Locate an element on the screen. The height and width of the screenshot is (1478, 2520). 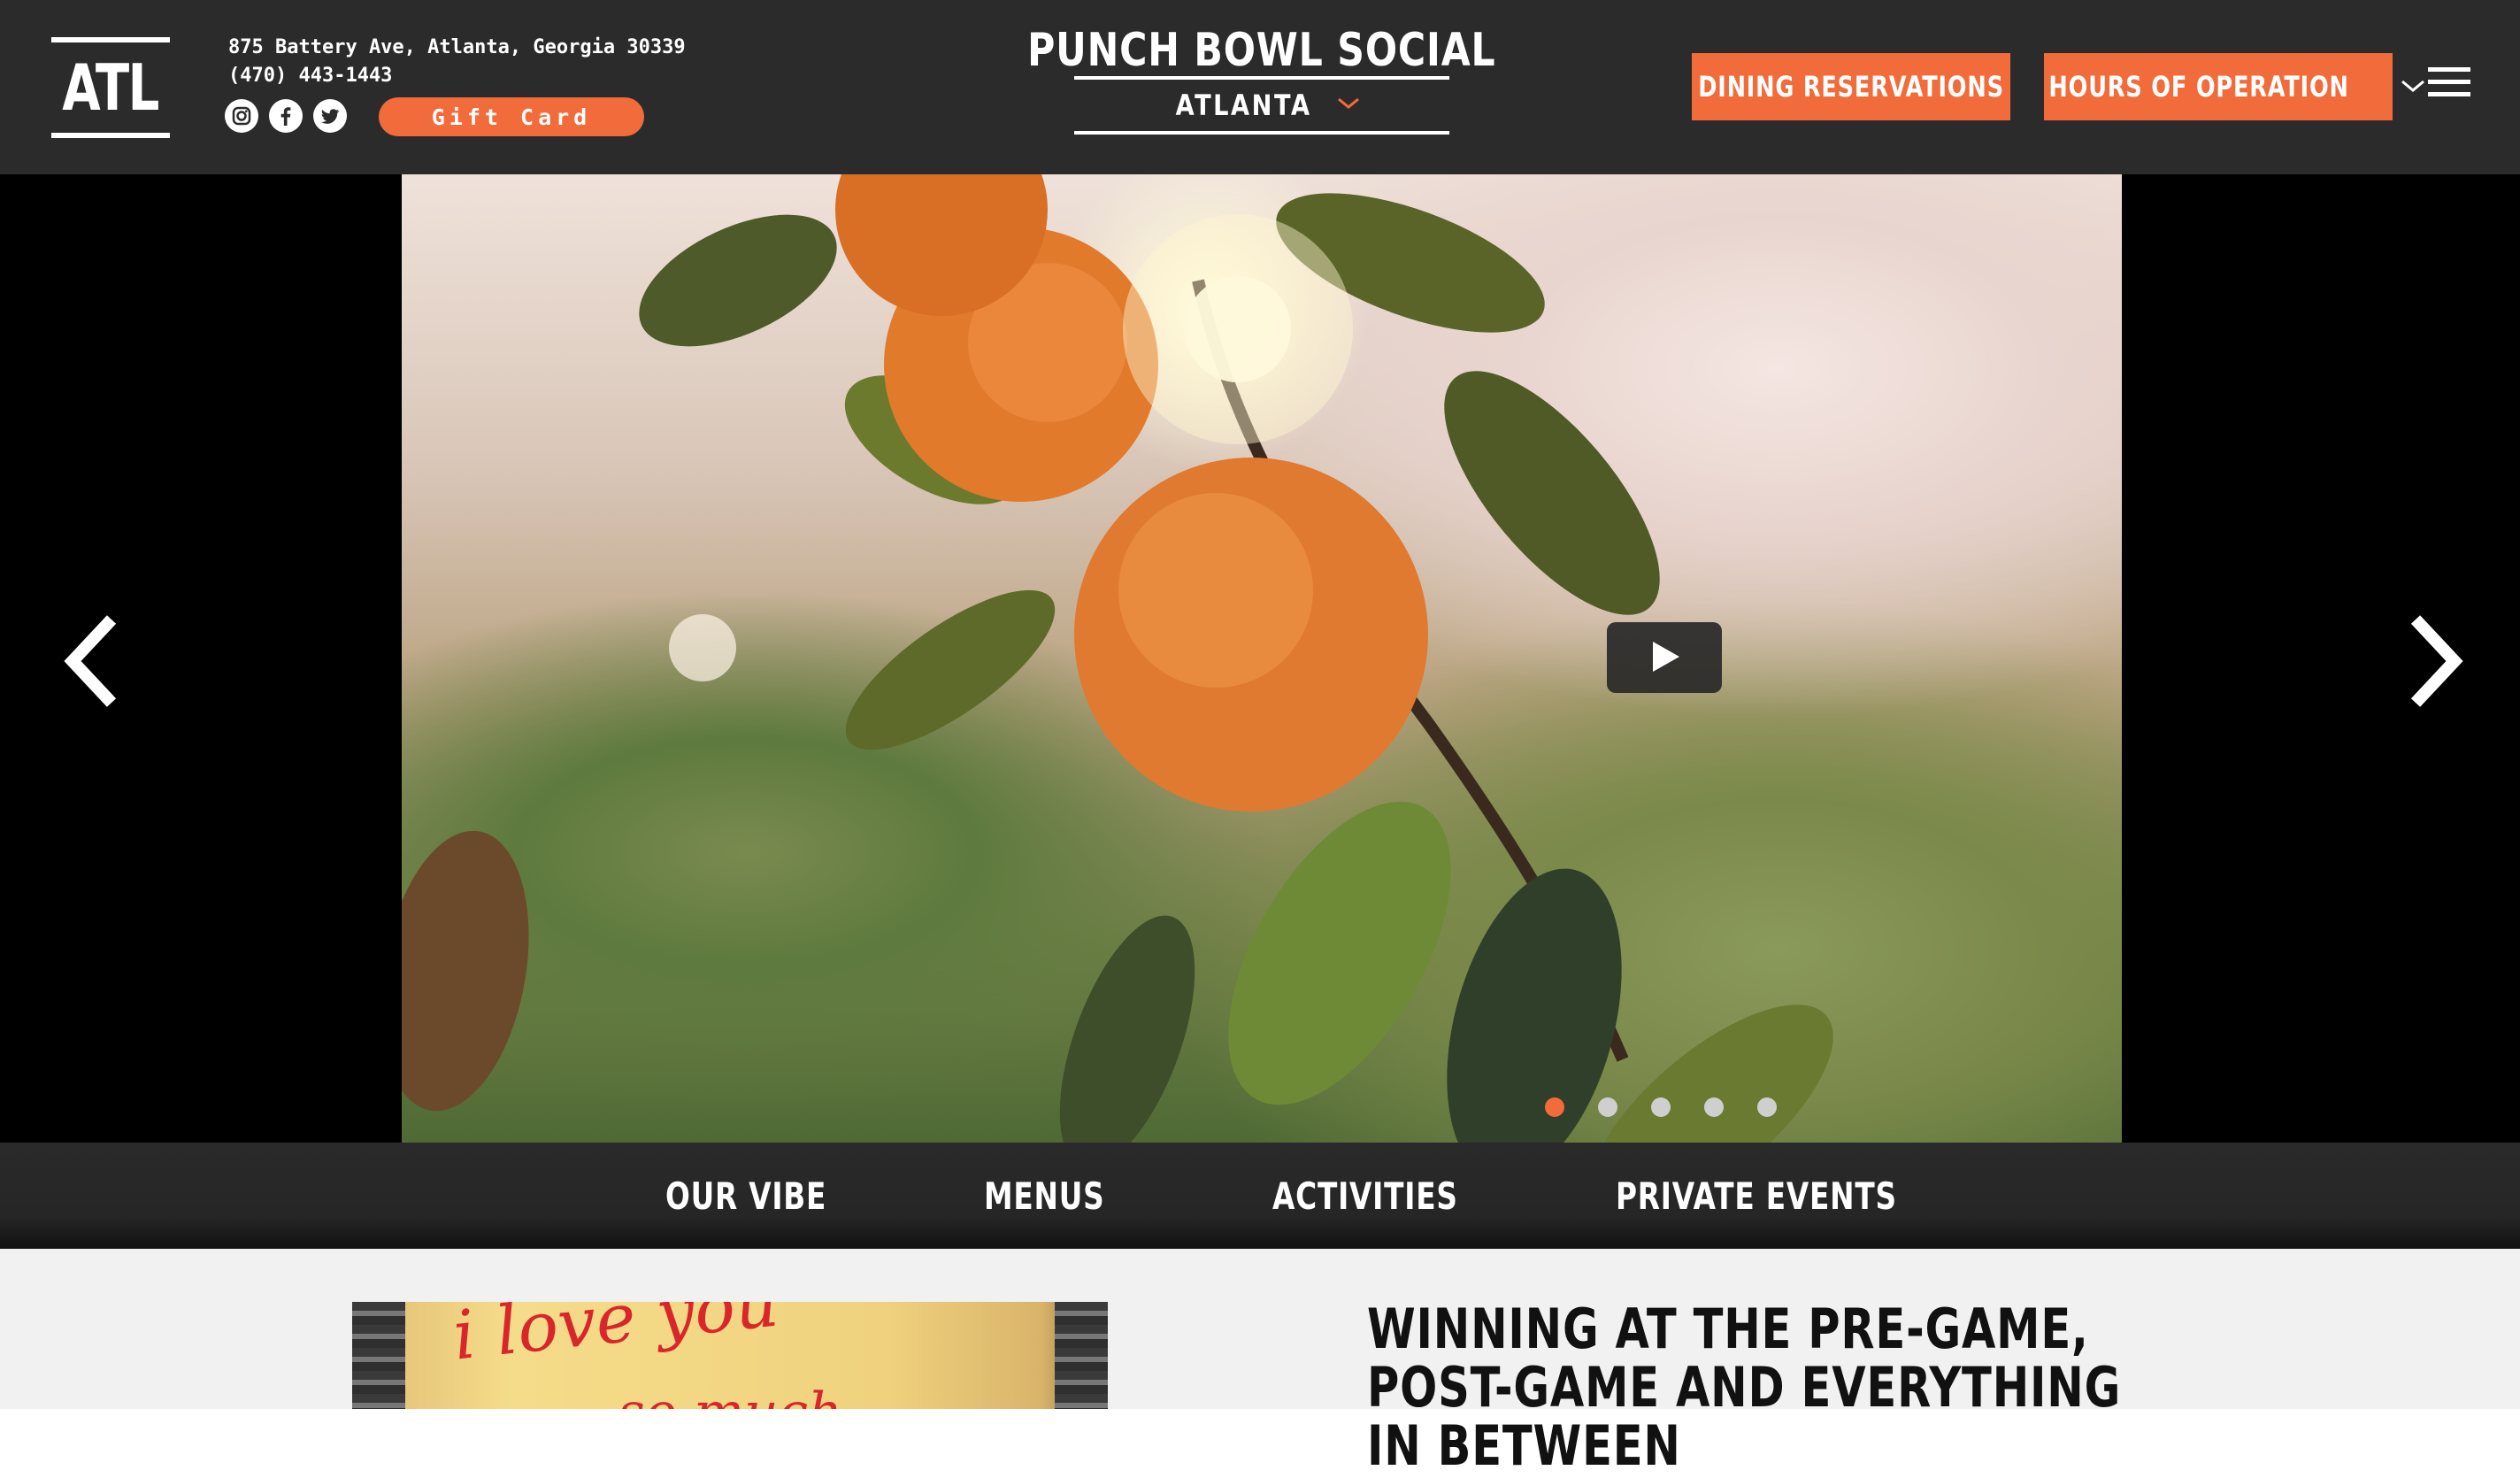
instagram-icon is located at coordinates (241, 116).